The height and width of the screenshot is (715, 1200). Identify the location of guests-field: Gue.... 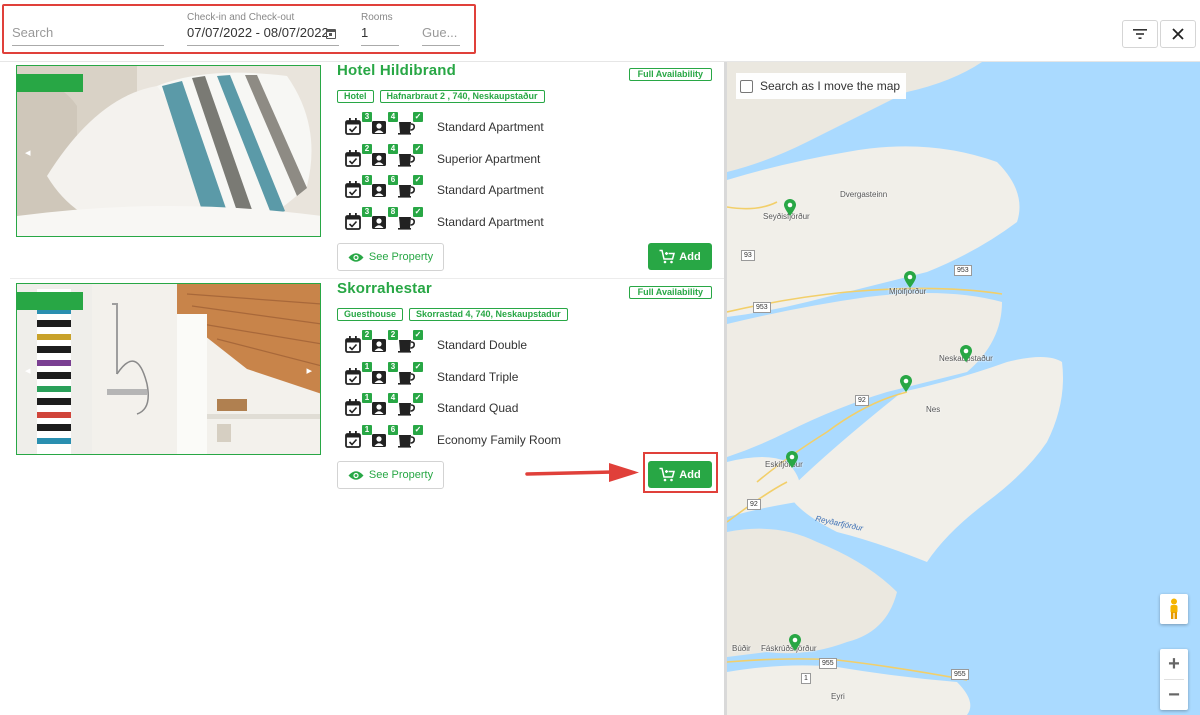
(441, 30).